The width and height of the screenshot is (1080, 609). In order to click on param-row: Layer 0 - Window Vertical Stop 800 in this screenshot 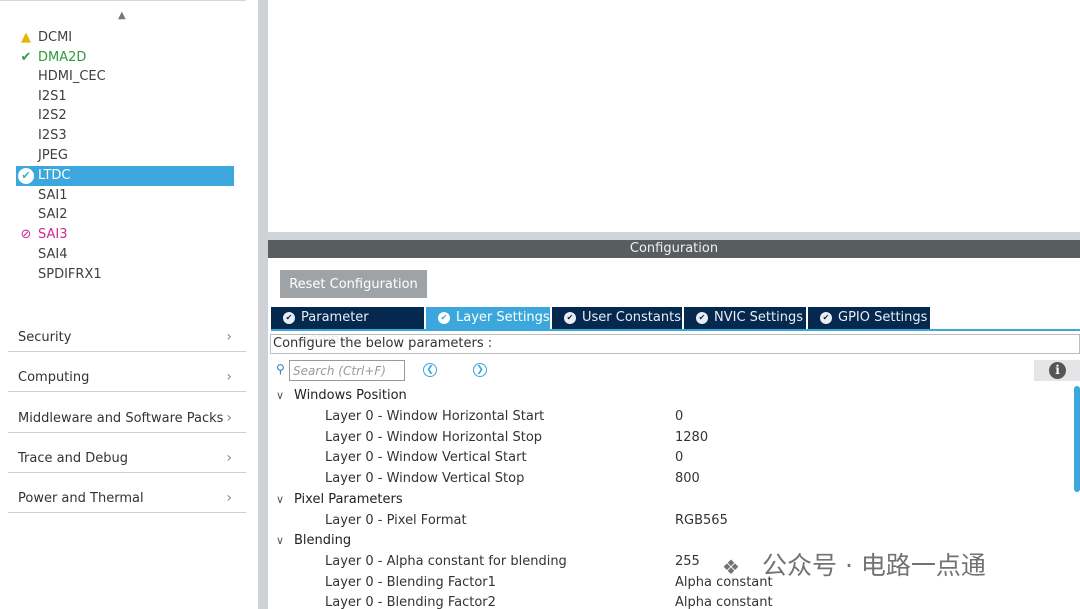, I will do `click(695, 479)`.